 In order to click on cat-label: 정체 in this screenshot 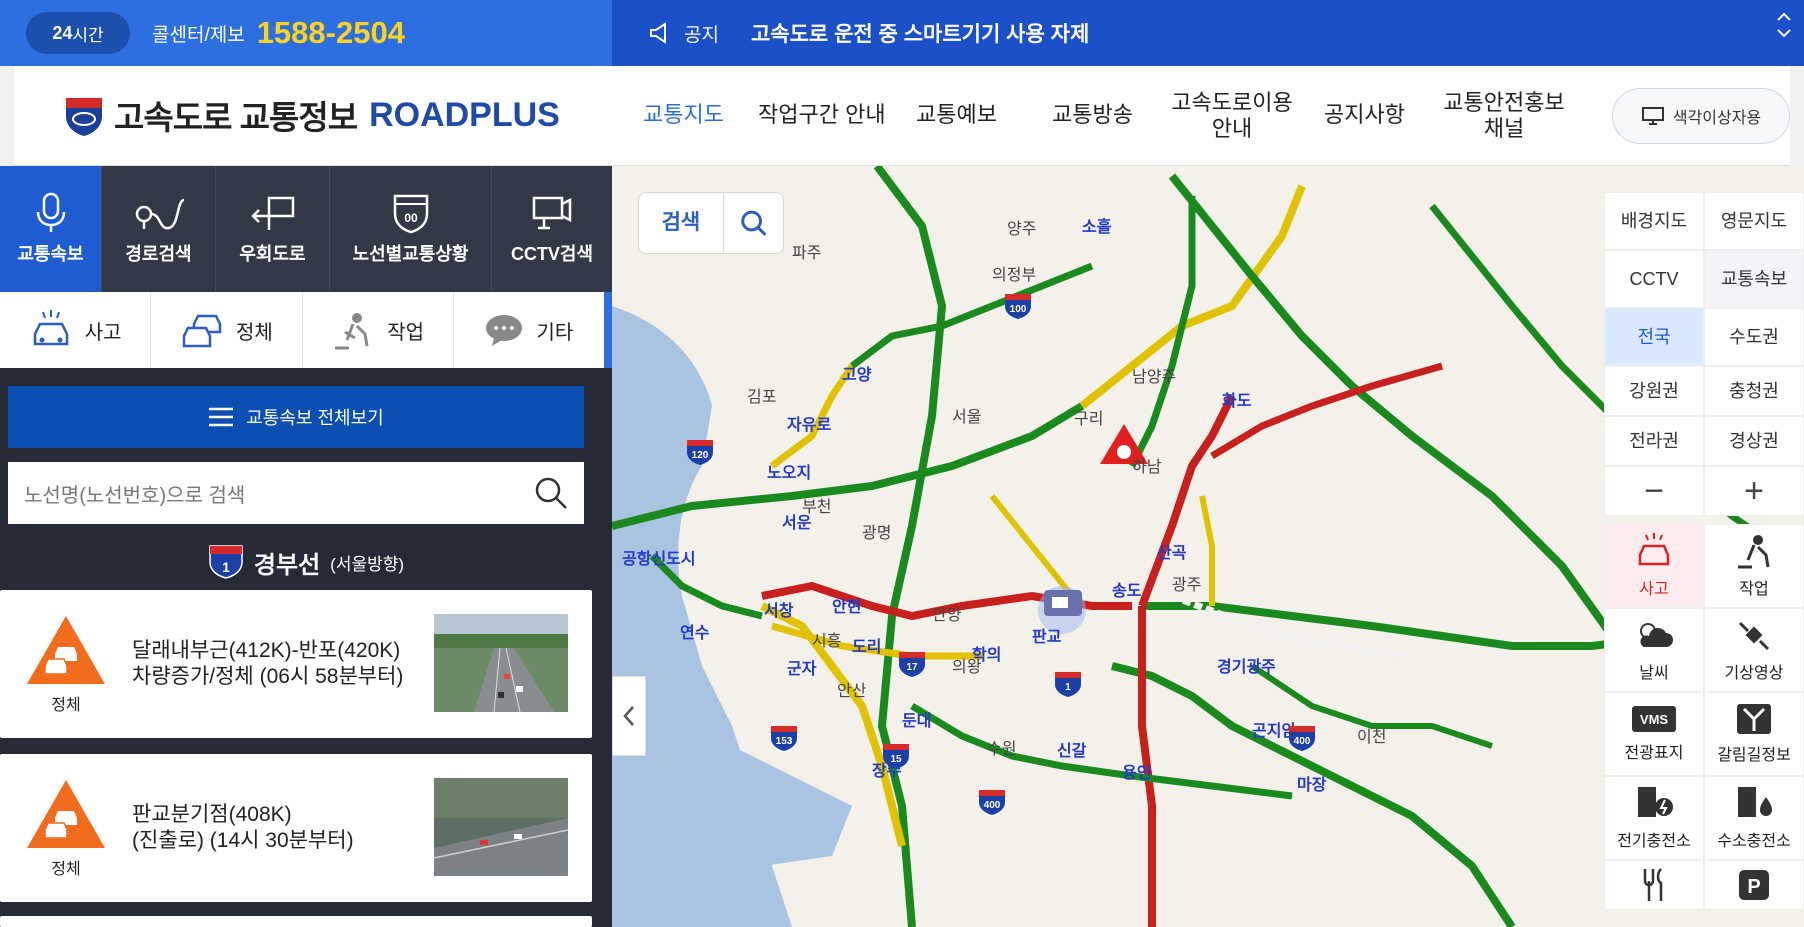, I will do `click(254, 332)`.